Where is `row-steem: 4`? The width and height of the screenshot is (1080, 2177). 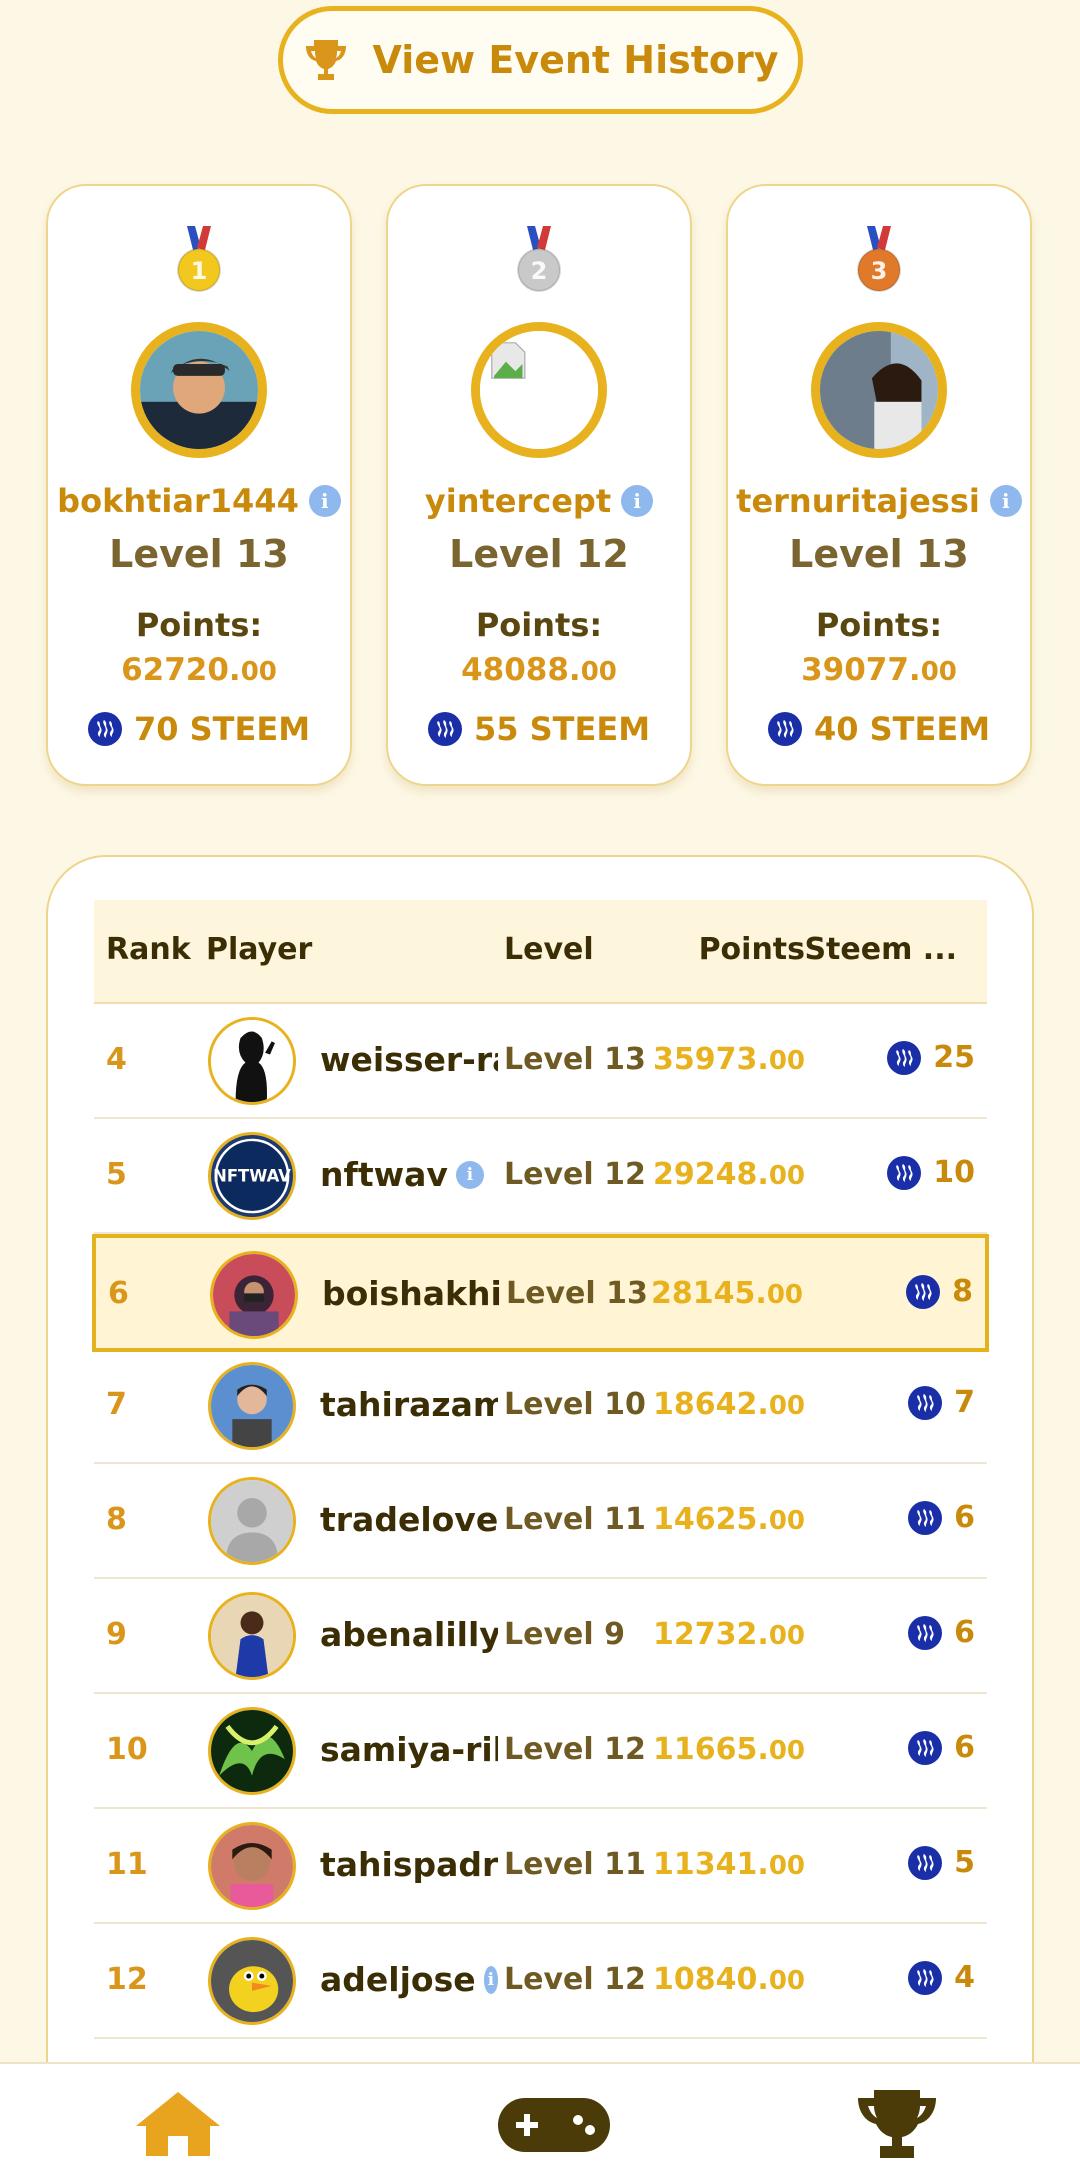
row-steem: 4 is located at coordinates (941, 1977).